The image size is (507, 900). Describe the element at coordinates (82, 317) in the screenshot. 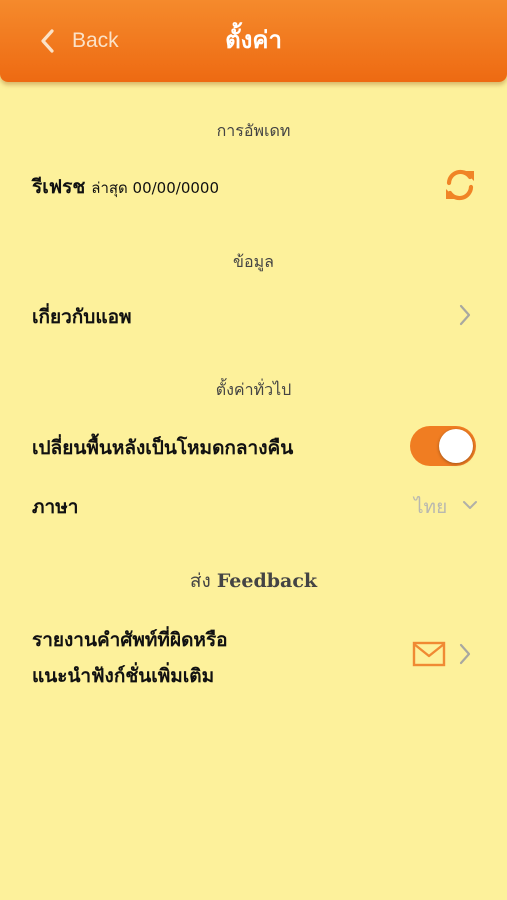

I see `about-app-row: เกี่ยวกับแอพ` at that location.